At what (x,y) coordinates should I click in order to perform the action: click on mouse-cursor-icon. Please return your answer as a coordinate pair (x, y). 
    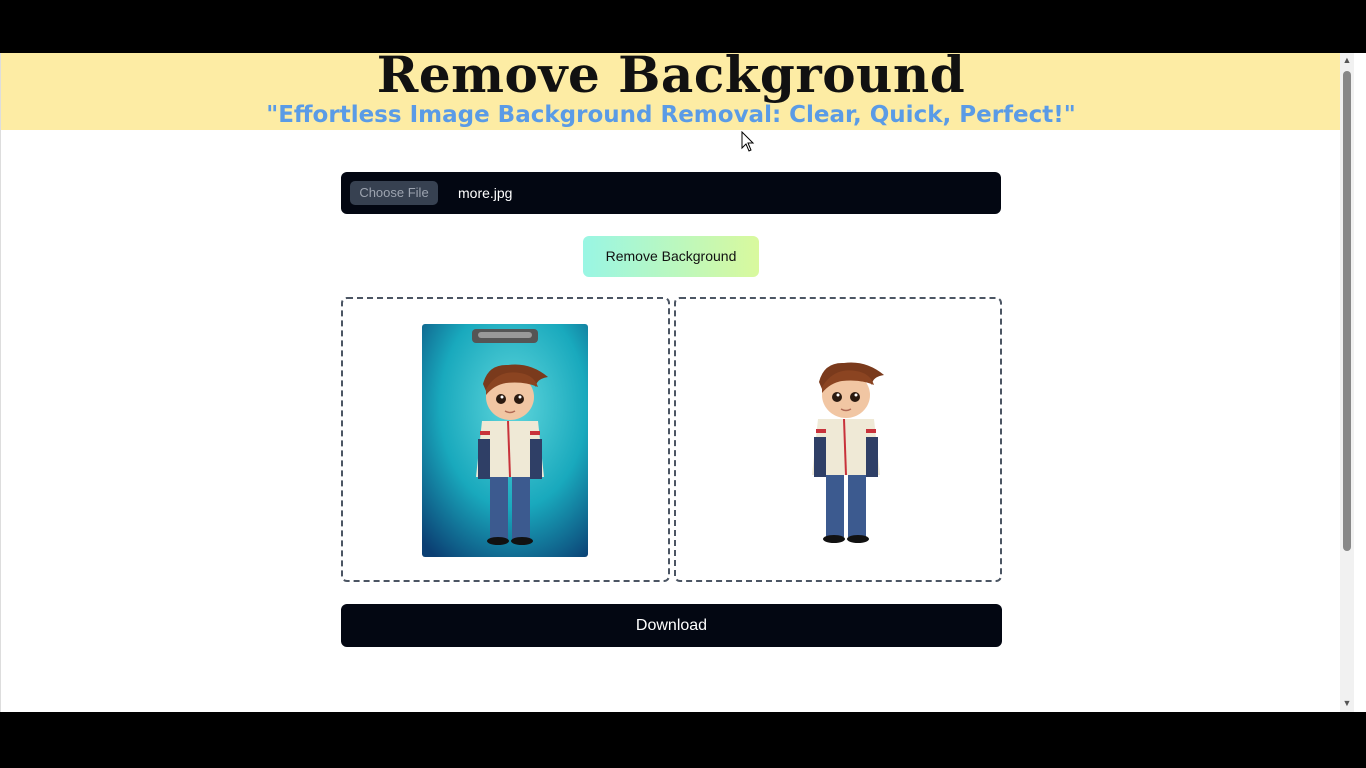
    Looking at the image, I should click on (748, 141).